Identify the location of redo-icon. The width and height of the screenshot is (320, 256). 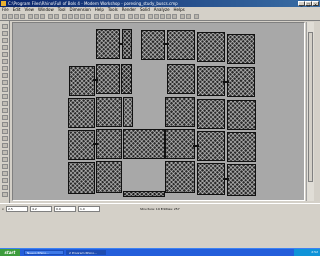
(56, 16).